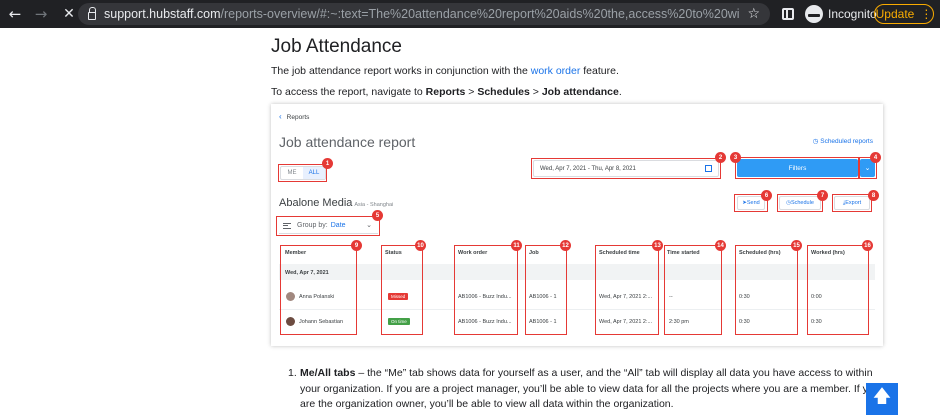 The width and height of the screenshot is (940, 415). I want to click on back-arrow-icon: ←, so click(15, 14).